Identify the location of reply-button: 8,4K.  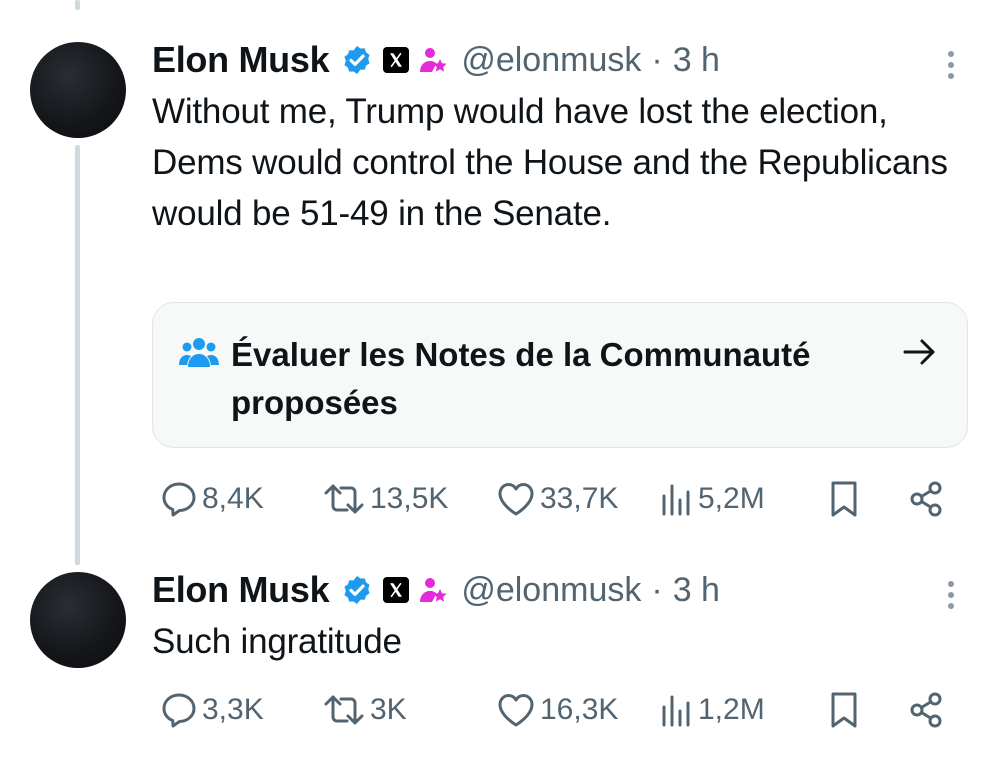
(212, 499).